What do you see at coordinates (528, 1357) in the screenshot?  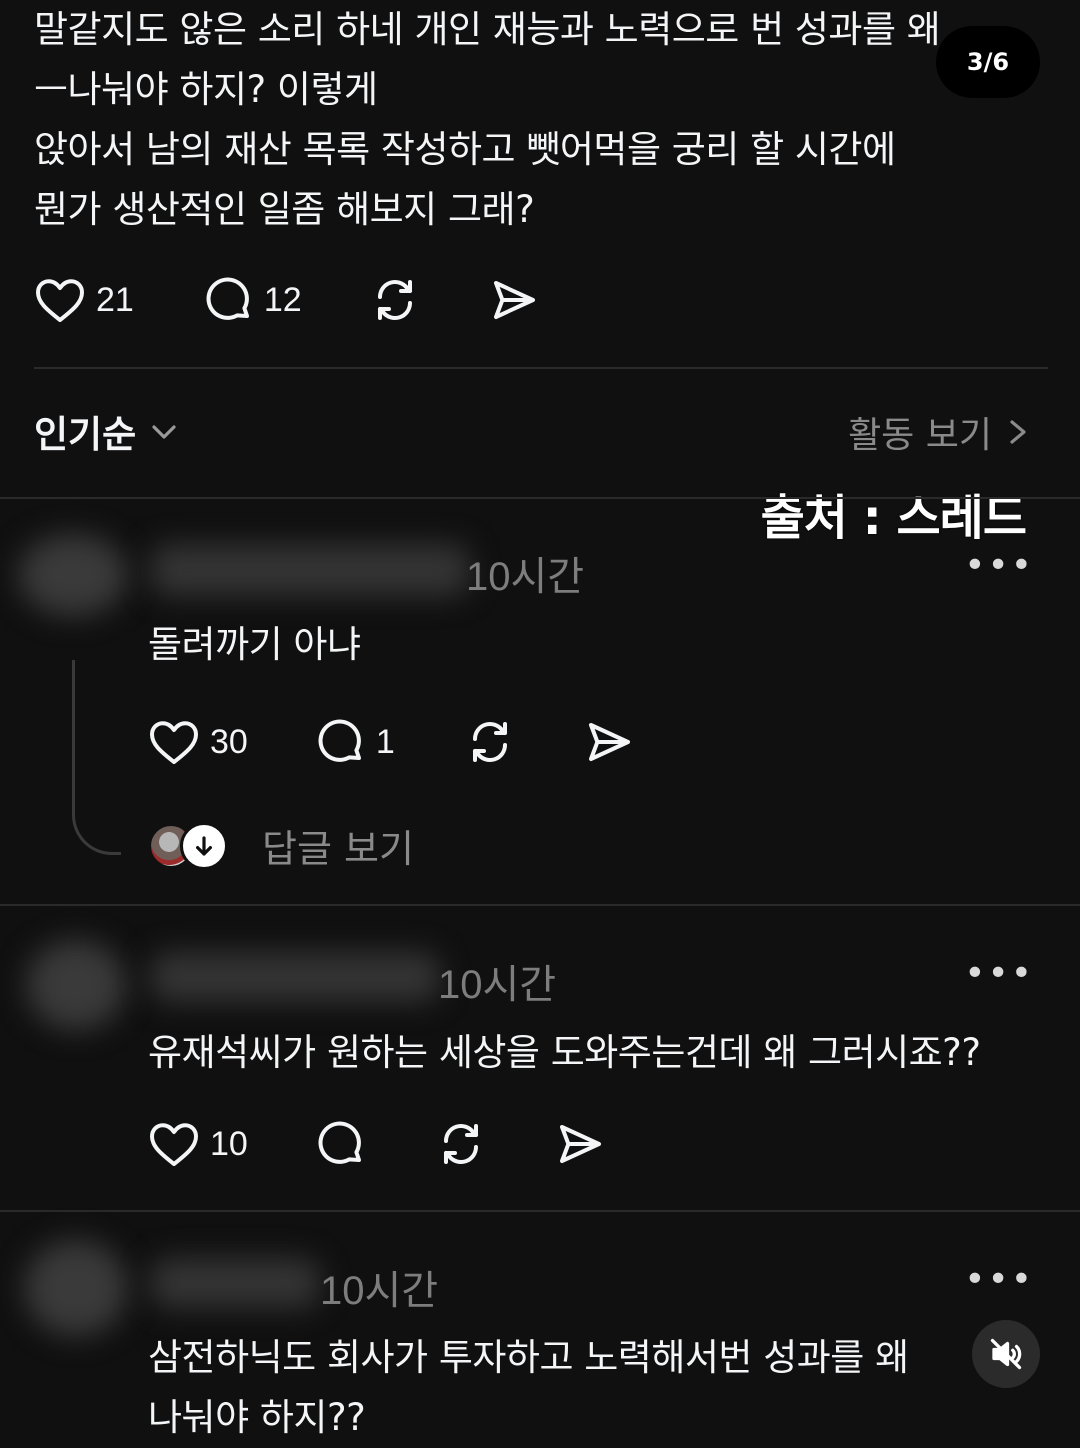 I see `comment-line: 삼전하닉도 회사가 투자하고 노력해서번 성과를 왜` at bounding box center [528, 1357].